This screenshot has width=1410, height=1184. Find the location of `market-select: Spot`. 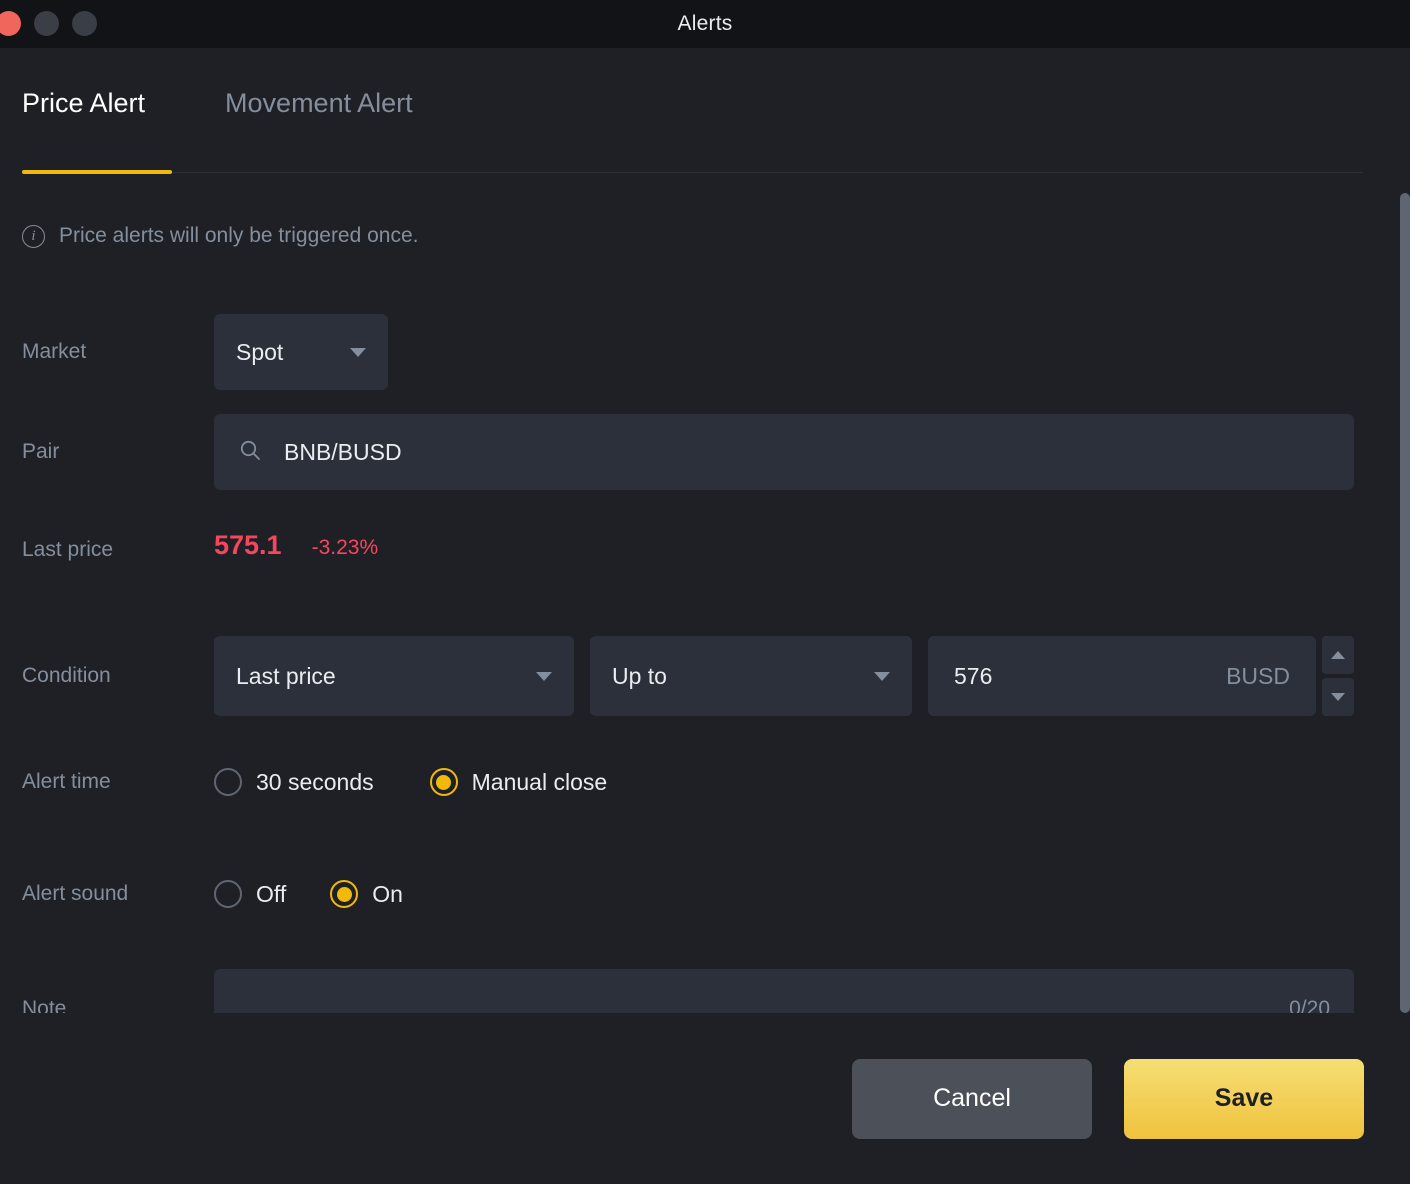

market-select: Spot is located at coordinates (301, 352).